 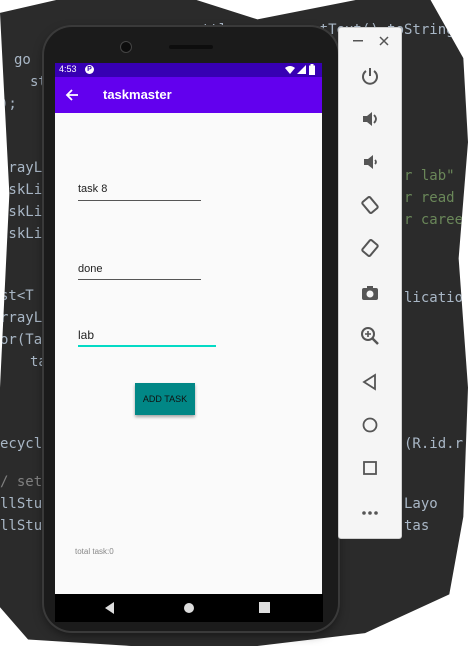 What do you see at coordinates (301, 69) in the screenshot?
I see `signal-icon` at bounding box center [301, 69].